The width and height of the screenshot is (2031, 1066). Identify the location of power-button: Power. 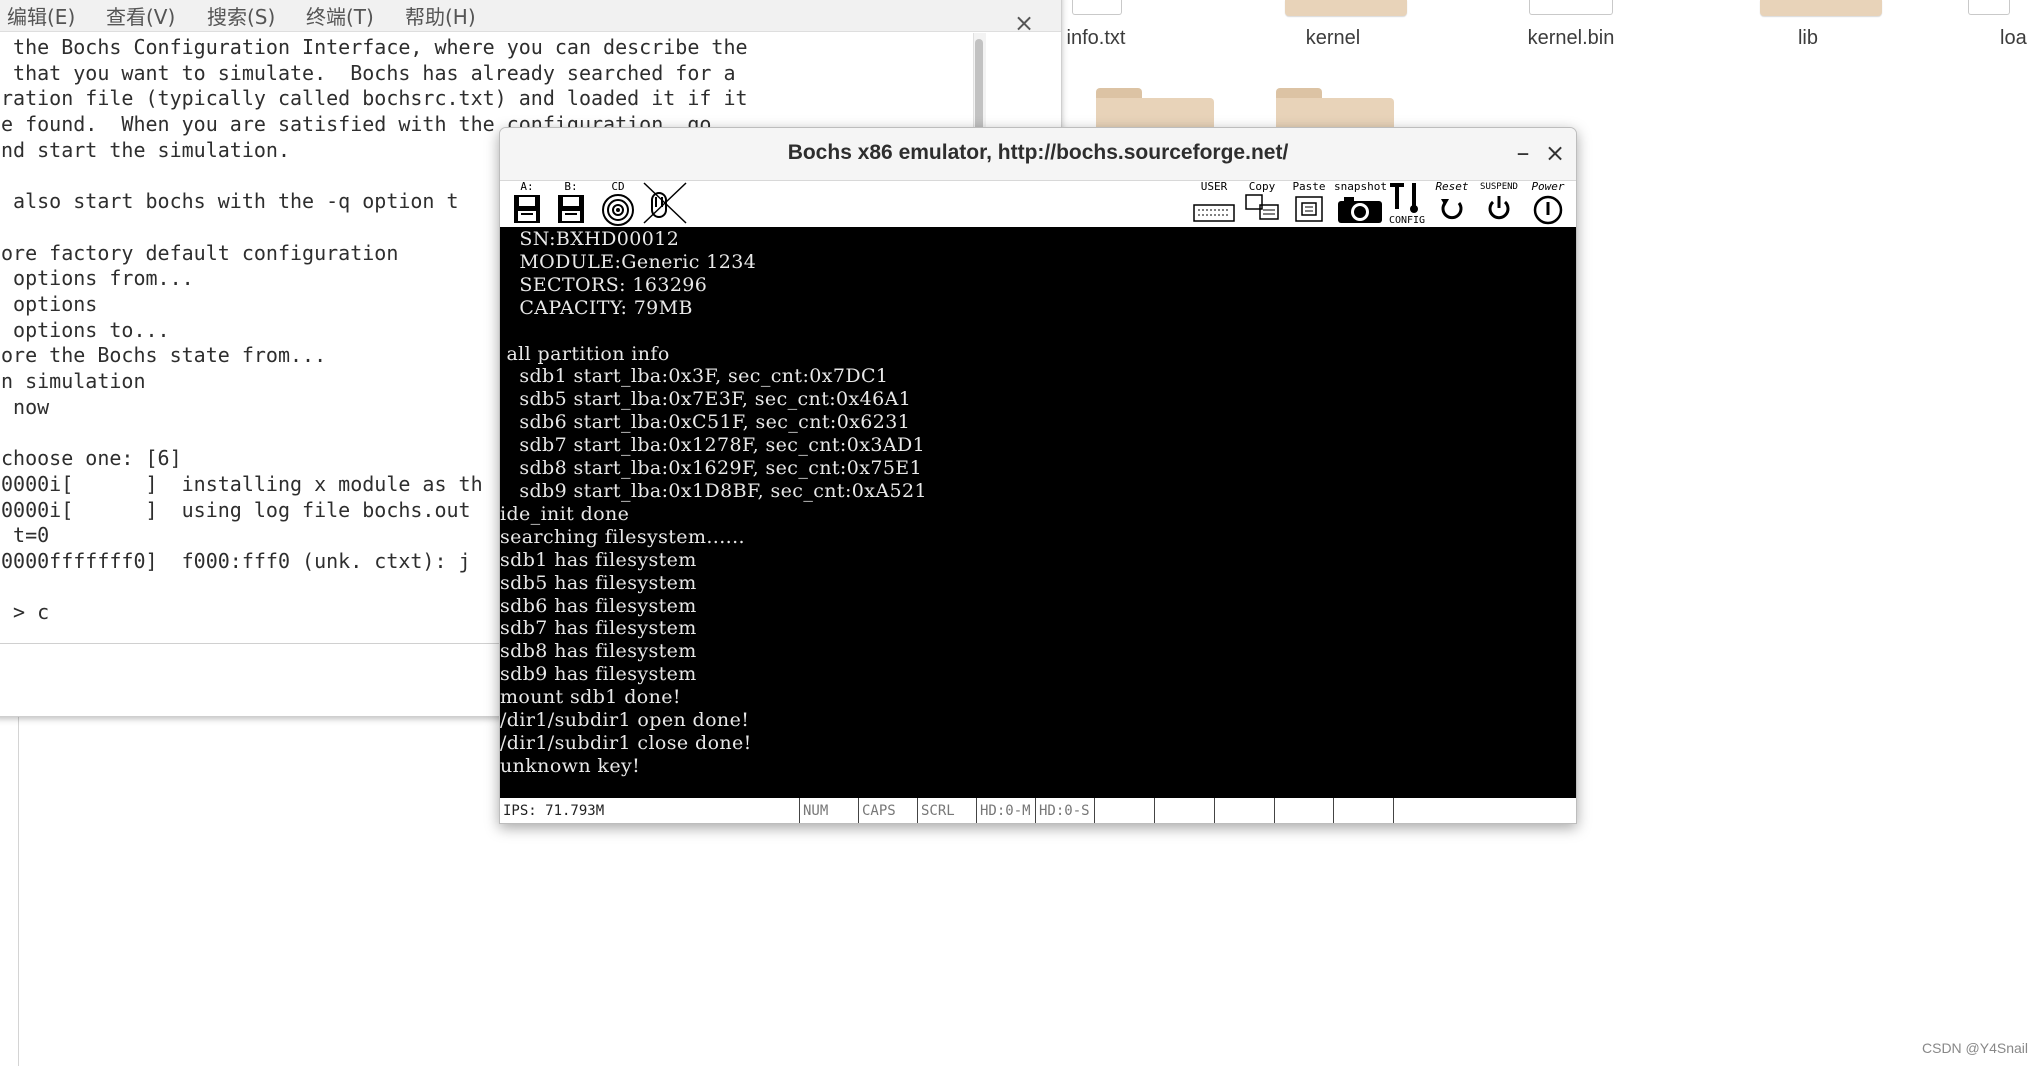
(1548, 204).